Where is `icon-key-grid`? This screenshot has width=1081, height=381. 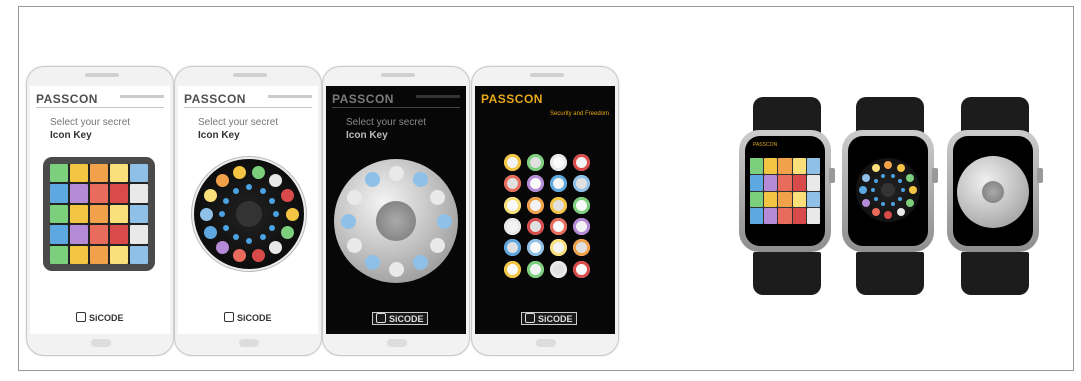 icon-key-grid is located at coordinates (99, 214).